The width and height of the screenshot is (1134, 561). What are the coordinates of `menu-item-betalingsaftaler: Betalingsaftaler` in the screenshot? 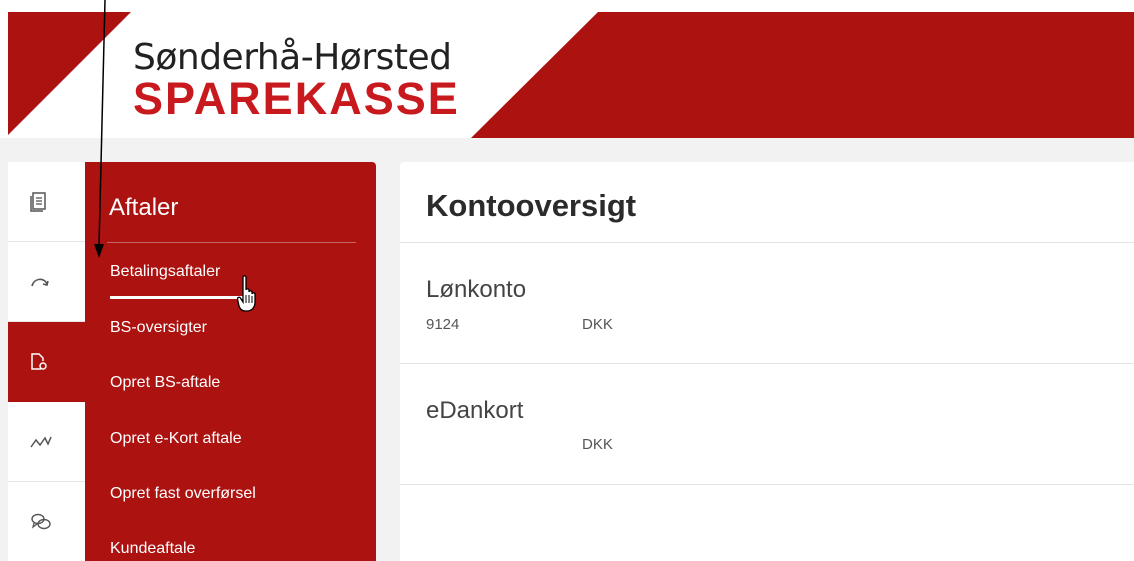 It's located at (165, 272).